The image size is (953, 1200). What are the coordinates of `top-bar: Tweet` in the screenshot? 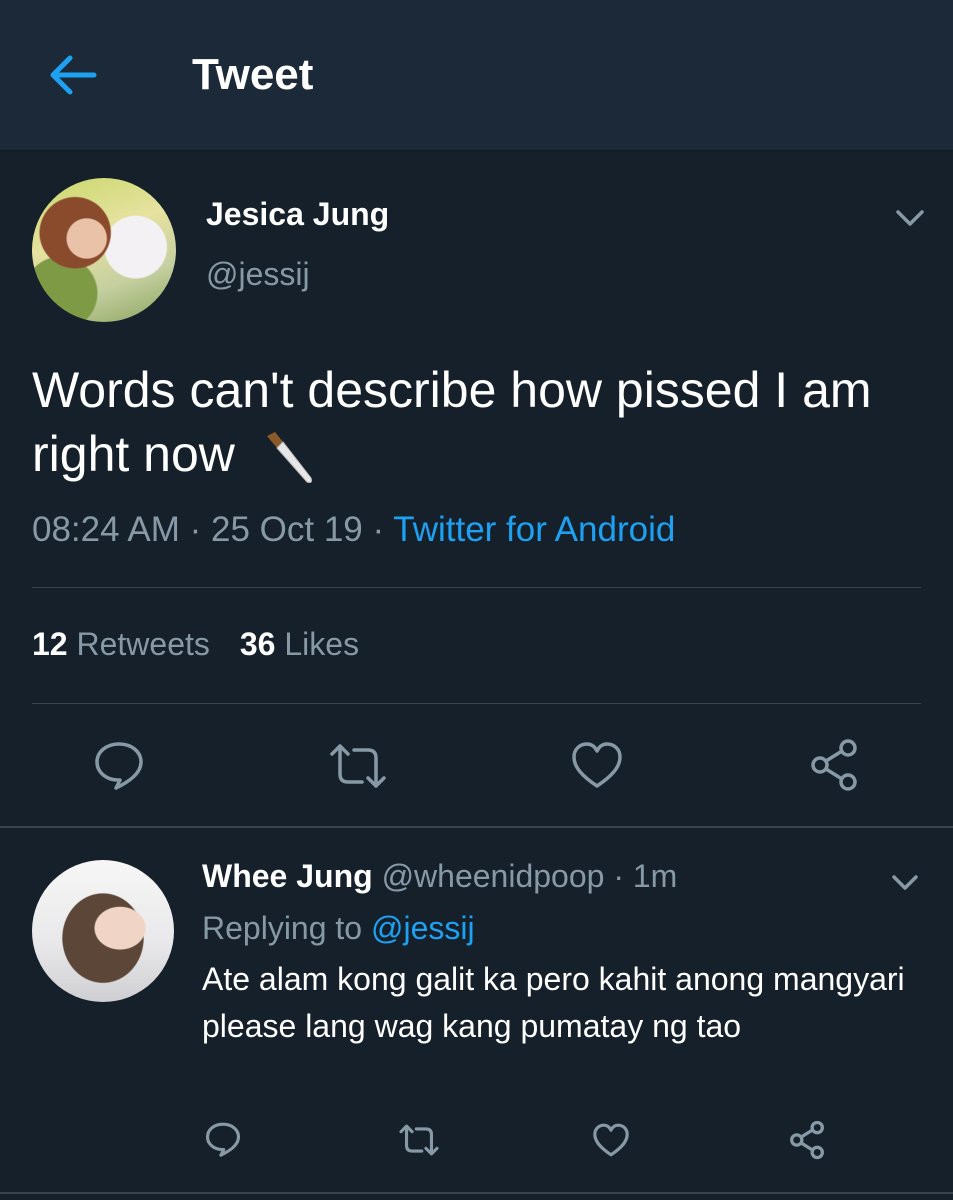 It's located at (476, 75).